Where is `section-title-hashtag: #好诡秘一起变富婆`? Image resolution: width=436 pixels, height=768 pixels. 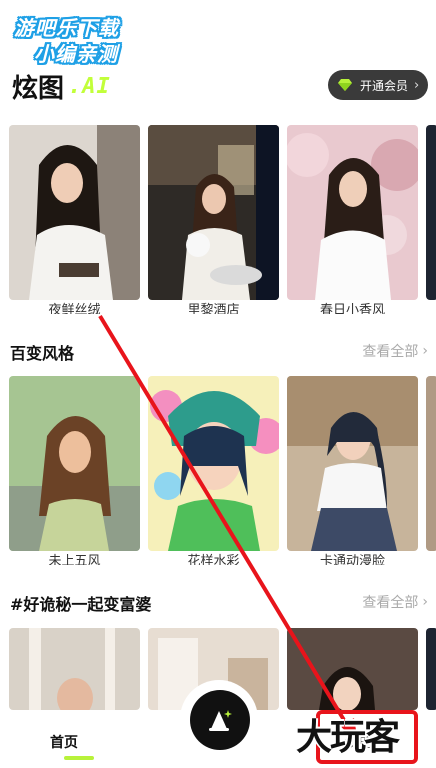 section-title-hashtag: #好诡秘一起变富婆 is located at coordinates (81, 604).